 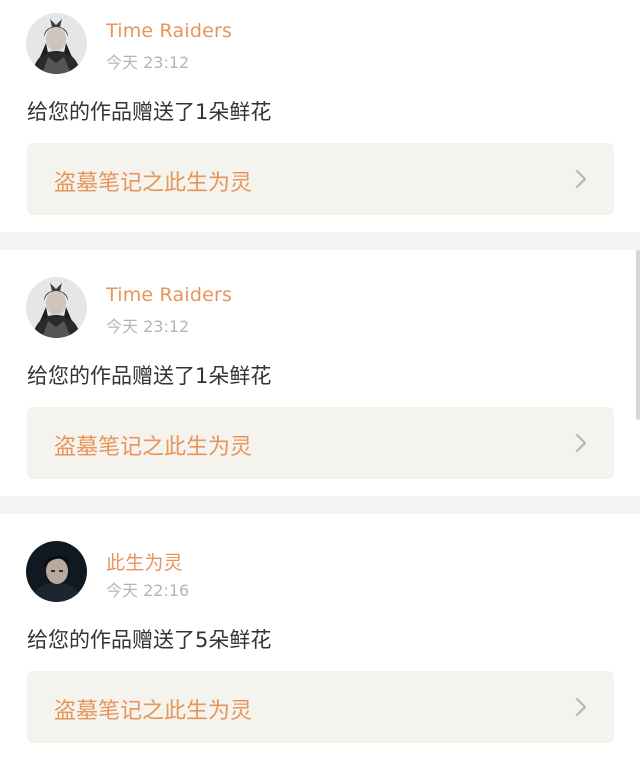 I want to click on sender-name: 此生为灵, so click(x=144, y=561).